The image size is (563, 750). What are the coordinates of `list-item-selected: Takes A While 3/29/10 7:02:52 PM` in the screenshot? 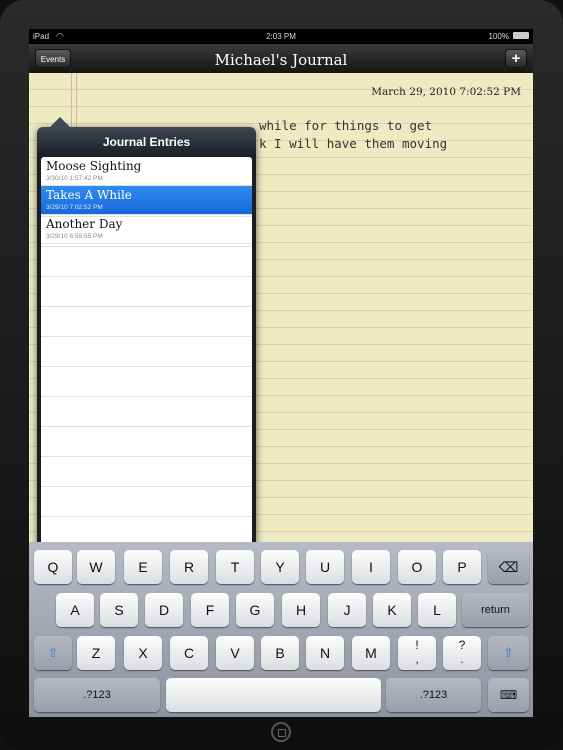 It's located at (146, 200).